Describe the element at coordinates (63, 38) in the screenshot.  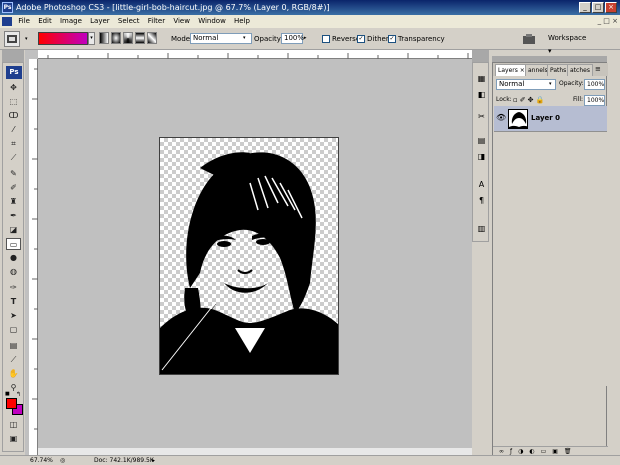
I see `gradient-swatch` at that location.